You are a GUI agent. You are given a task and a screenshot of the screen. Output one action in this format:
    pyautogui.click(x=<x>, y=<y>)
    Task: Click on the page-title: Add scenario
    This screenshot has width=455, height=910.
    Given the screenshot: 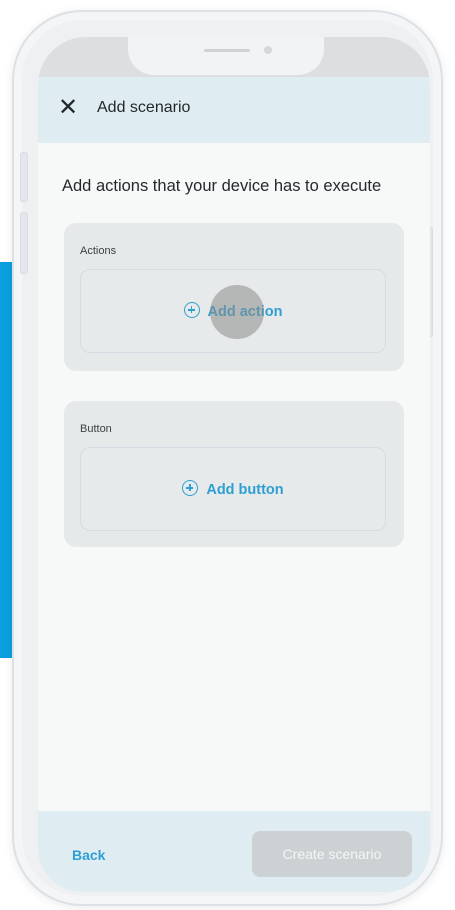 What is the action you would take?
    pyautogui.click(x=144, y=107)
    